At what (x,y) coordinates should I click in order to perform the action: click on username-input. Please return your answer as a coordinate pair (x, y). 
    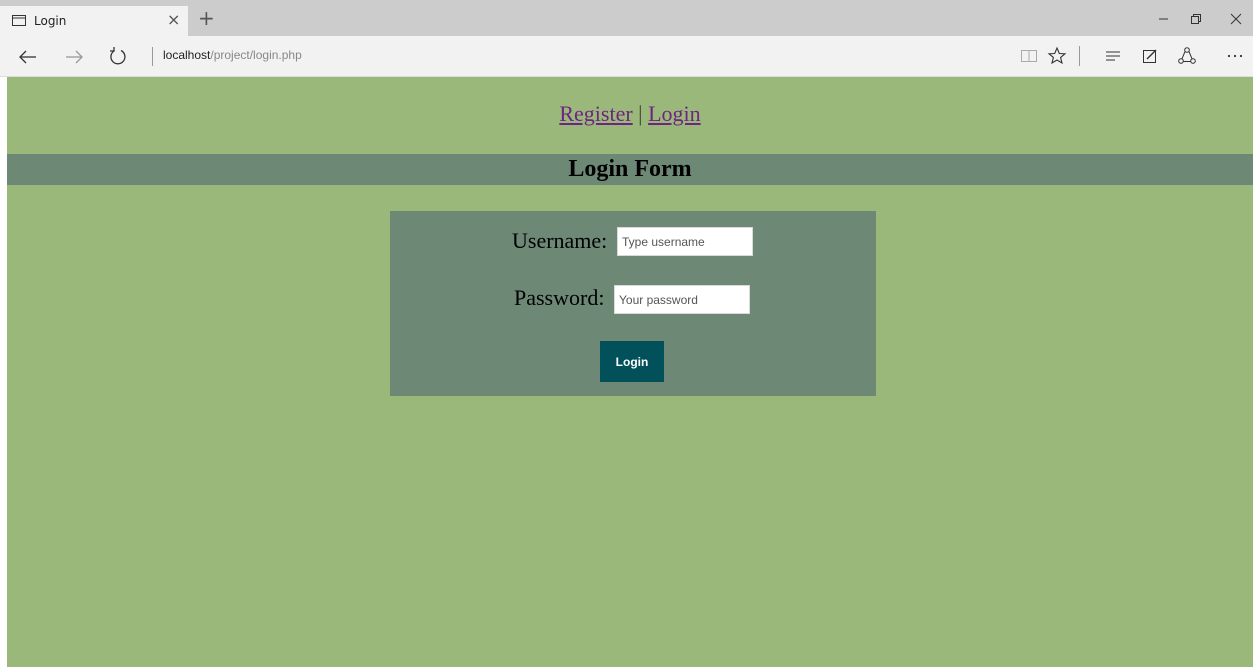
    Looking at the image, I should click on (685, 241).